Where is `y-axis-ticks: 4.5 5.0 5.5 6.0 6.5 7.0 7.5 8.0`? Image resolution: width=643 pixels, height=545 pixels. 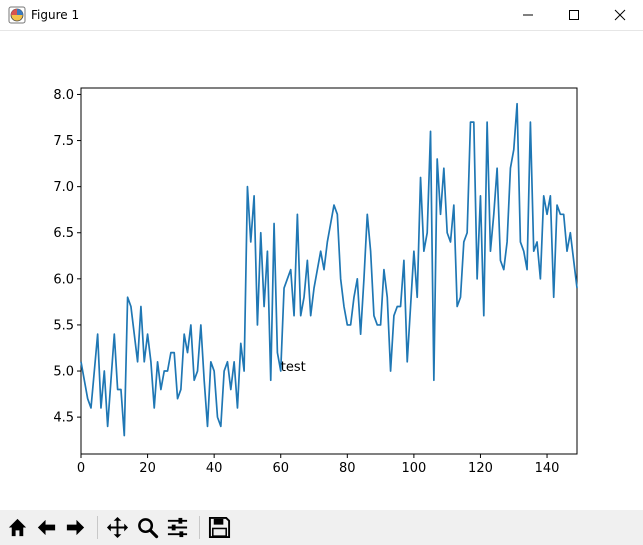
y-axis-ticks: 4.5 5.0 5.5 6.0 6.5 7.0 7.5 8.0 is located at coordinates (67, 257).